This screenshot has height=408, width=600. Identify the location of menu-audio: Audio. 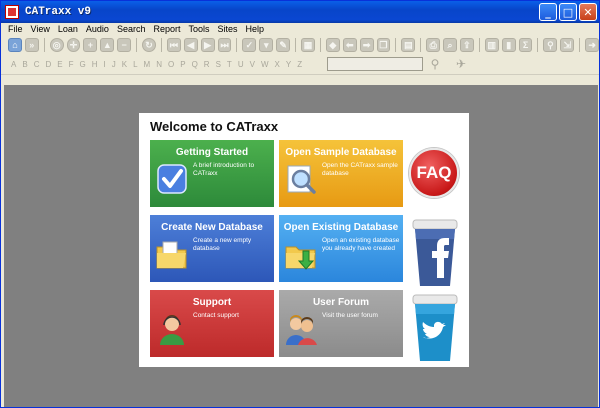
(97, 29).